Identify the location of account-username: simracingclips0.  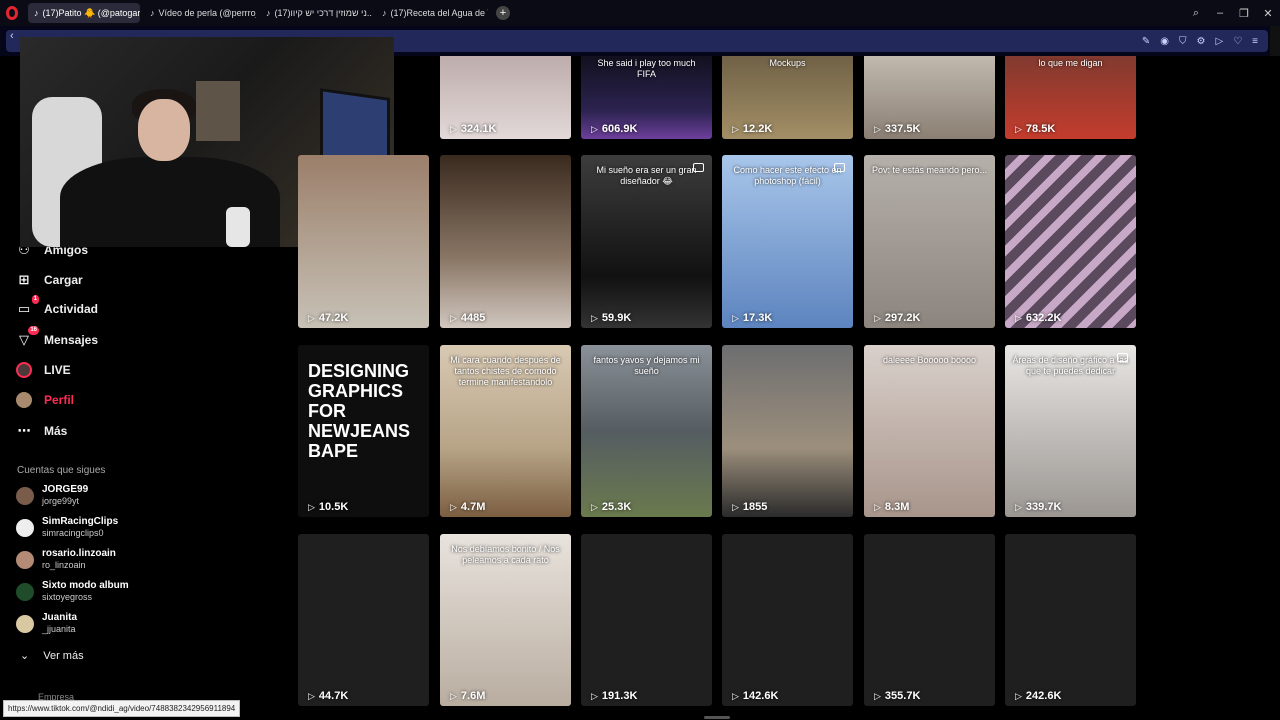
(73, 533).